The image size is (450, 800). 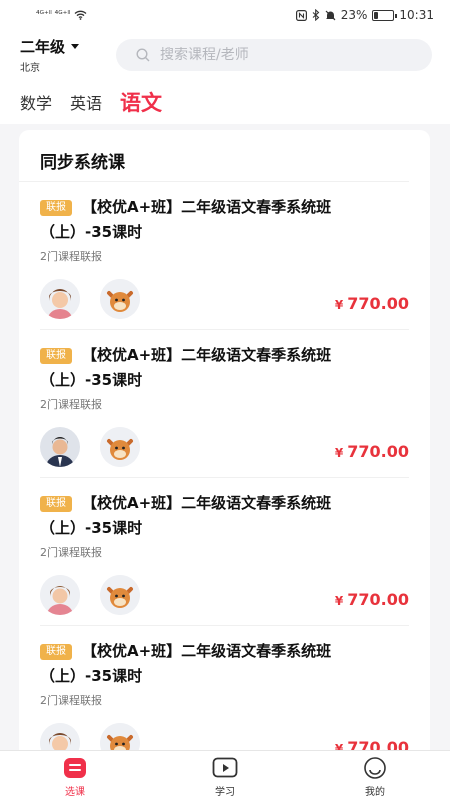 I want to click on tab-math: 数学, so click(x=36, y=102).